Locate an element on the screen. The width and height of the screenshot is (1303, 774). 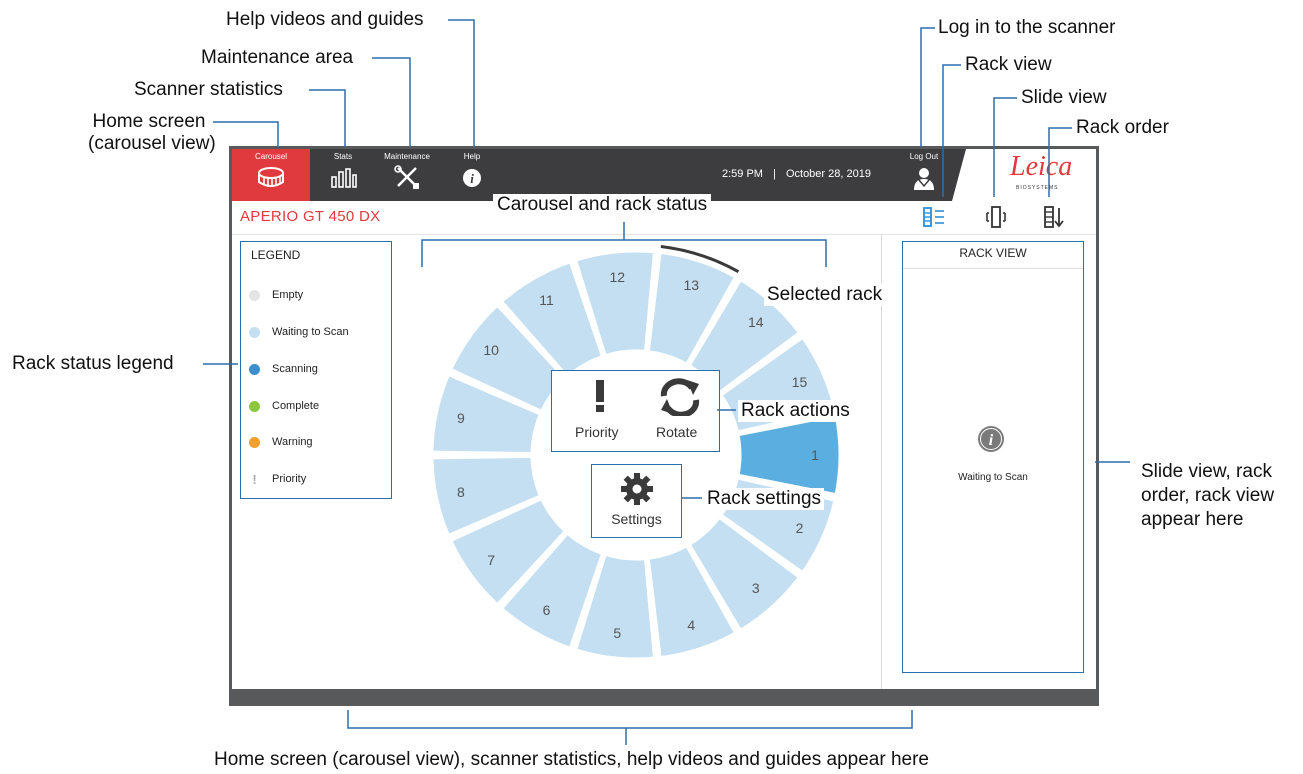
callout-home-screen-line2: (carousel view) is located at coordinates (152, 143).